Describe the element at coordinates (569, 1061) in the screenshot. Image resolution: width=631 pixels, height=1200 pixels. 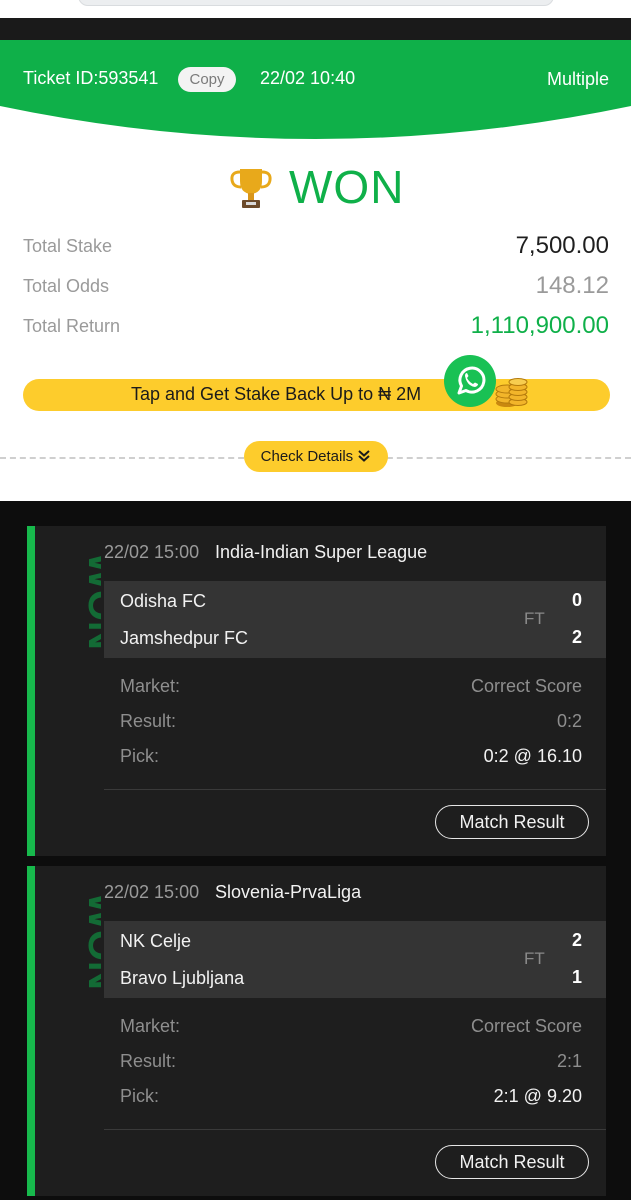
I see `result-value: 2:1` at that location.